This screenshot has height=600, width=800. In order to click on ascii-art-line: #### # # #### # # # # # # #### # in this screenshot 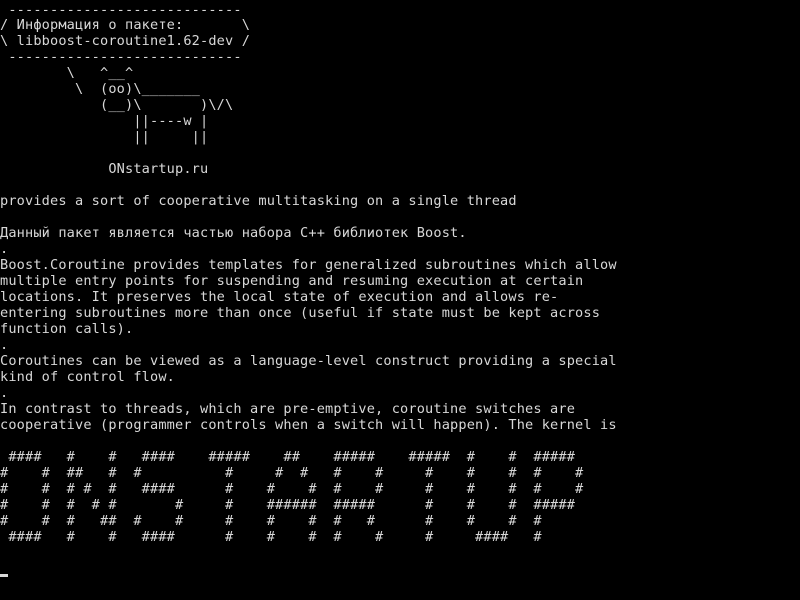, I will do `click(271, 537)`.